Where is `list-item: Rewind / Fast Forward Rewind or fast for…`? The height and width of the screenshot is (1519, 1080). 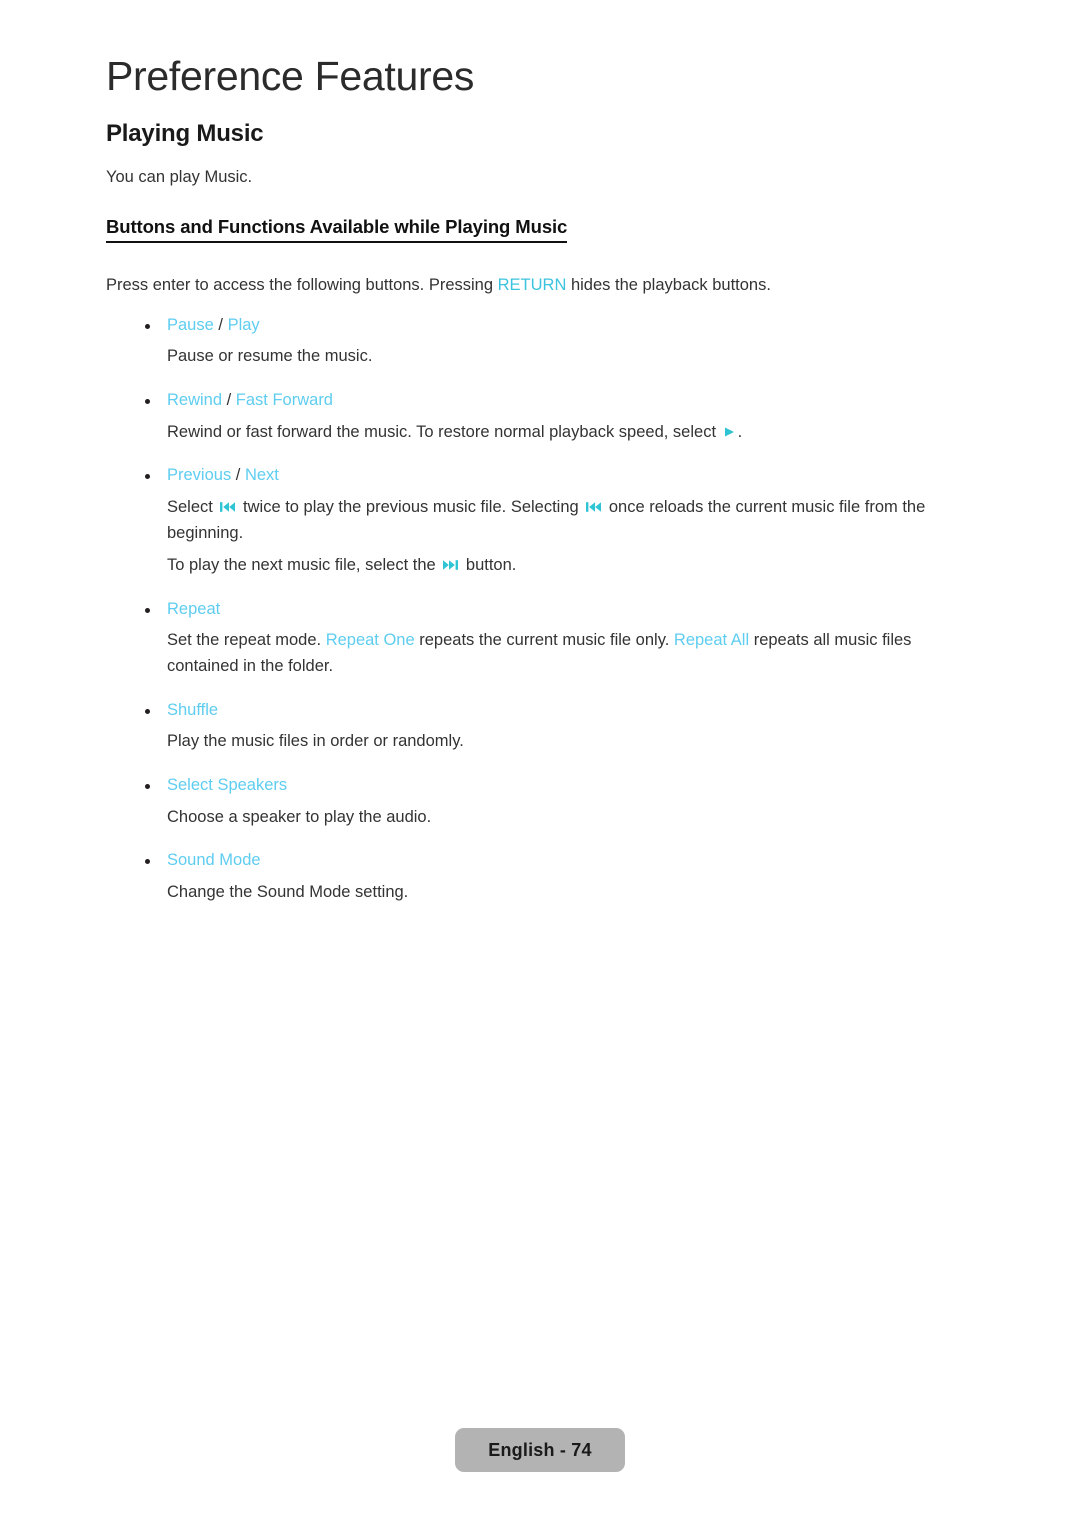 list-item: Rewind / Fast Forward Rewind or fast for… is located at coordinates (546, 416).